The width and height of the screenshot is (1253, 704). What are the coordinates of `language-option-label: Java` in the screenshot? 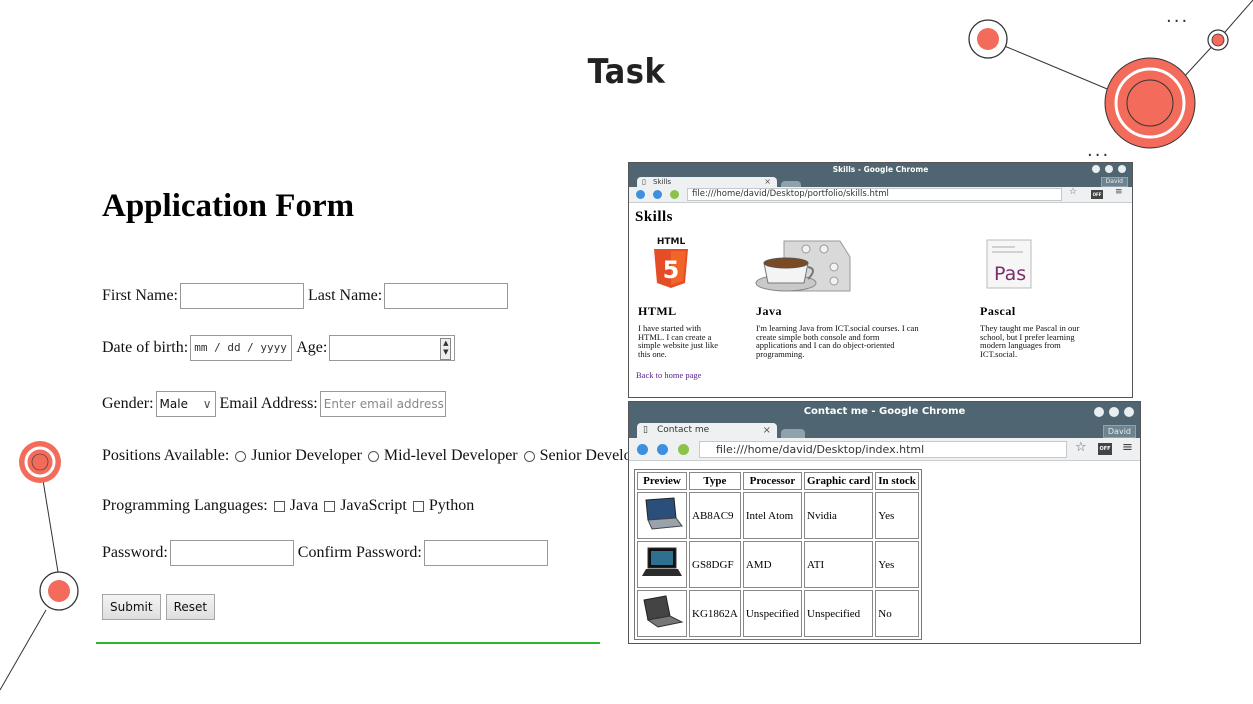 It's located at (304, 505).